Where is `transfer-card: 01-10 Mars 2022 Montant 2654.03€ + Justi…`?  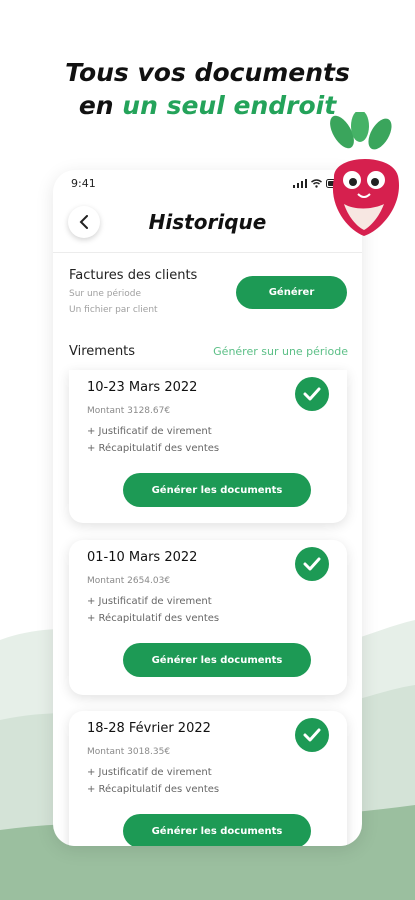
transfer-card: 01-10 Mars 2022 Montant 2654.03€ + Justi… is located at coordinates (208, 617).